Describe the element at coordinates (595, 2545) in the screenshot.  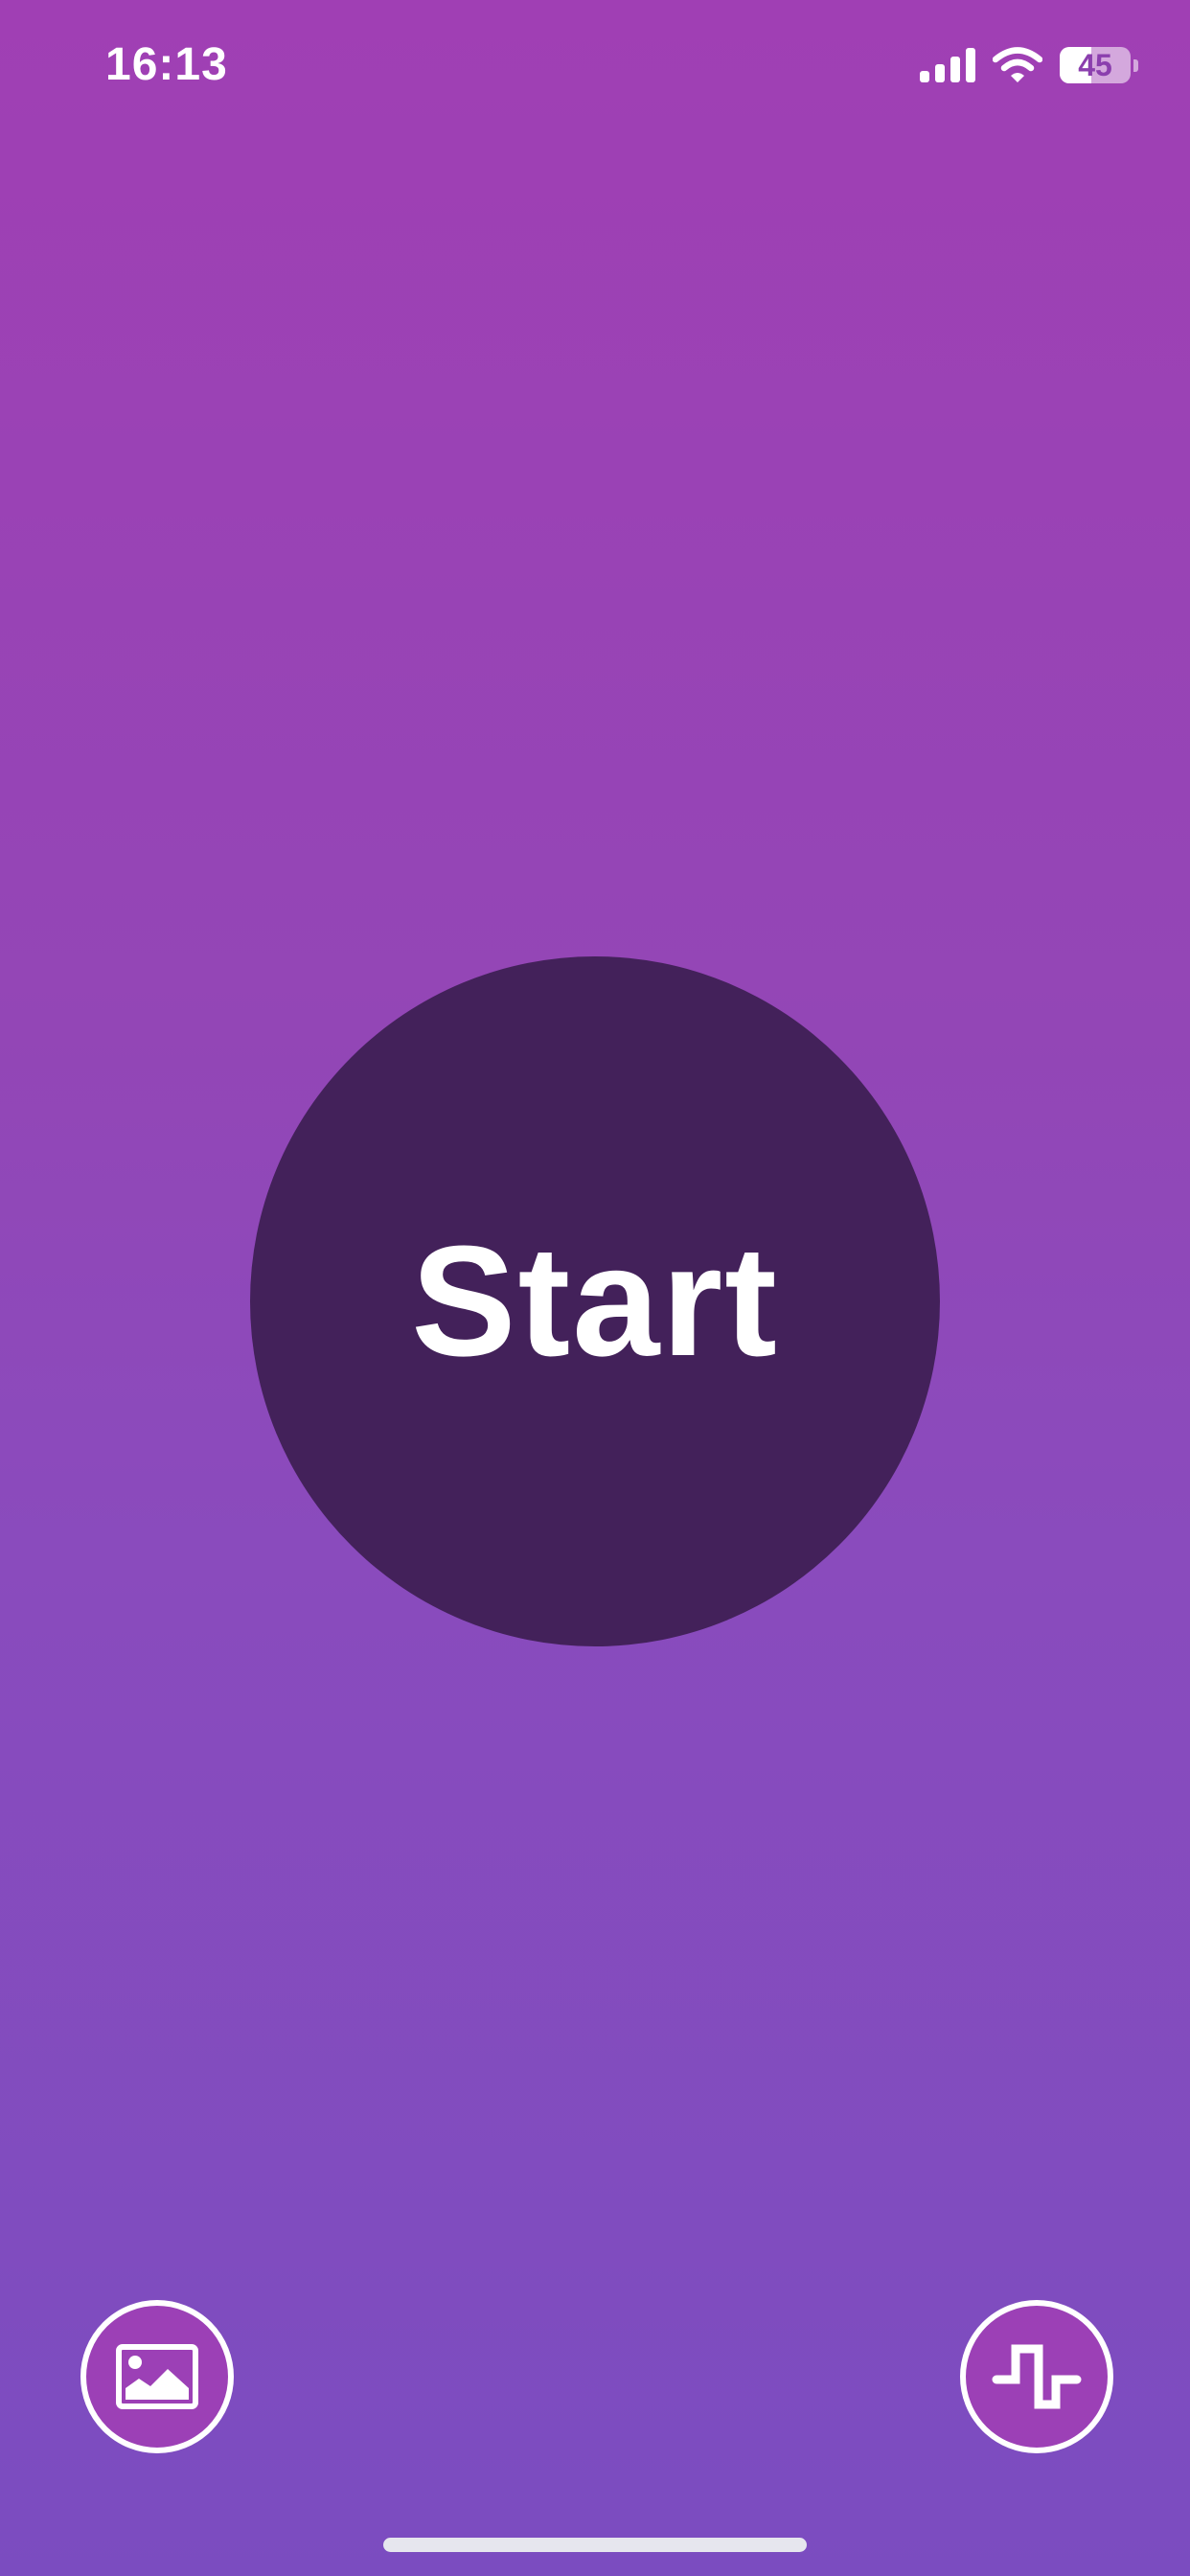
I see `home-indicator` at that location.